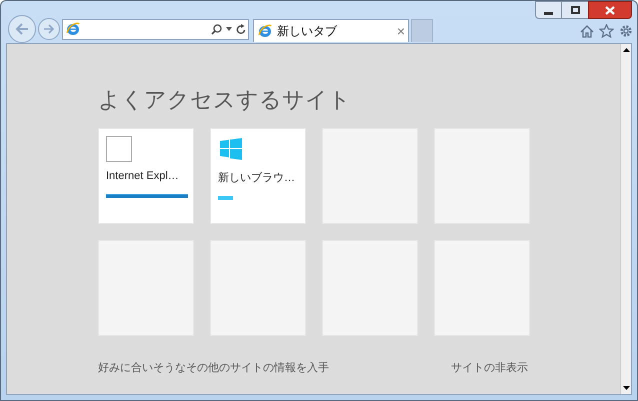  I want to click on browser-tab: 新しいタブ ×, so click(331, 30).